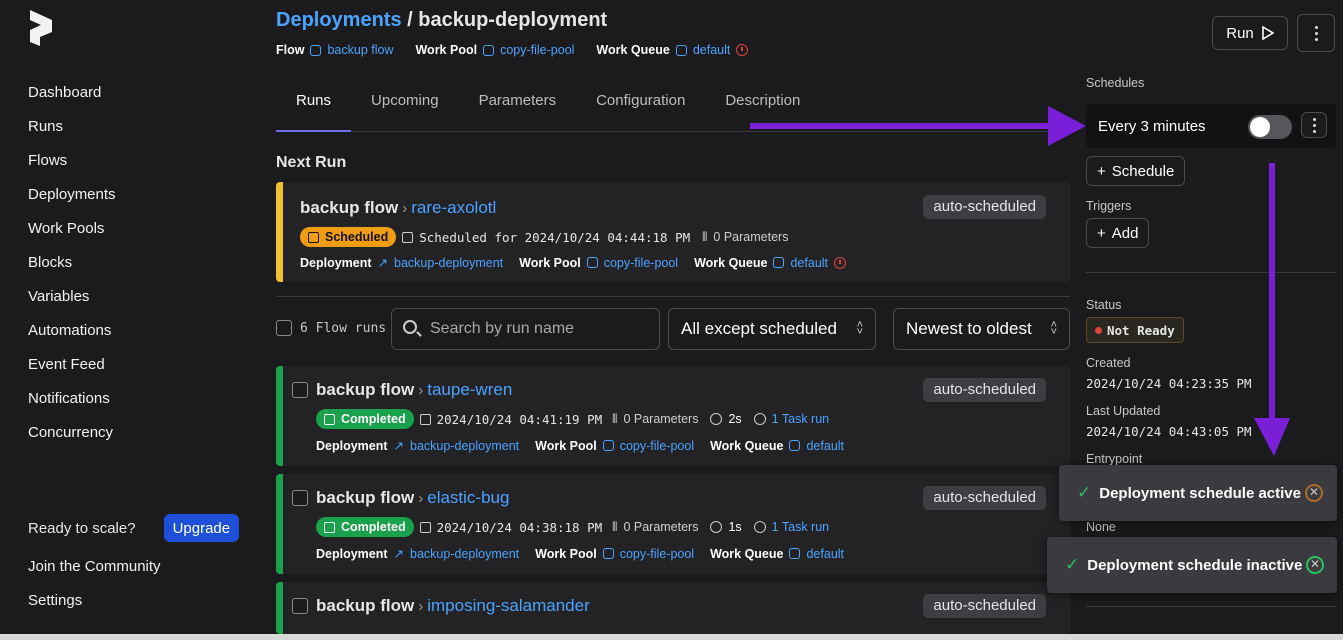 The width and height of the screenshot is (1343, 640). I want to click on status-dot-icon, so click(1098, 330).